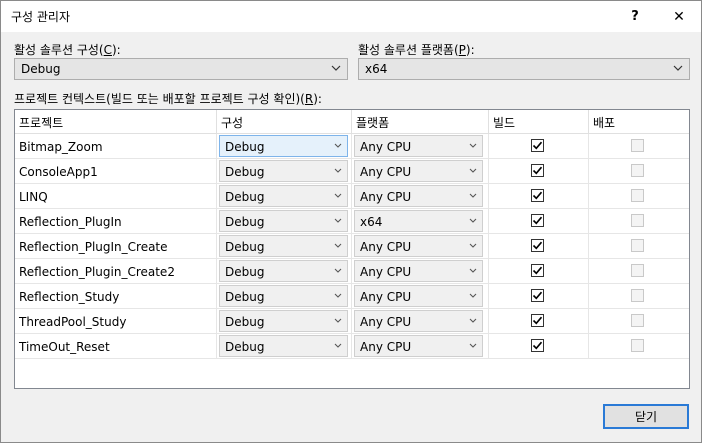 This screenshot has height=443, width=702. I want to click on project-cell: Reflection_PlugIn_Create, so click(116, 246).